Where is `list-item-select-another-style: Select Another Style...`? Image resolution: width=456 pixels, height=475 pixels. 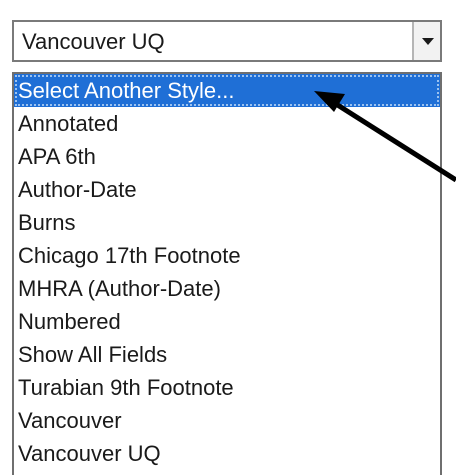 list-item-select-another-style: Select Another Style... is located at coordinates (227, 90).